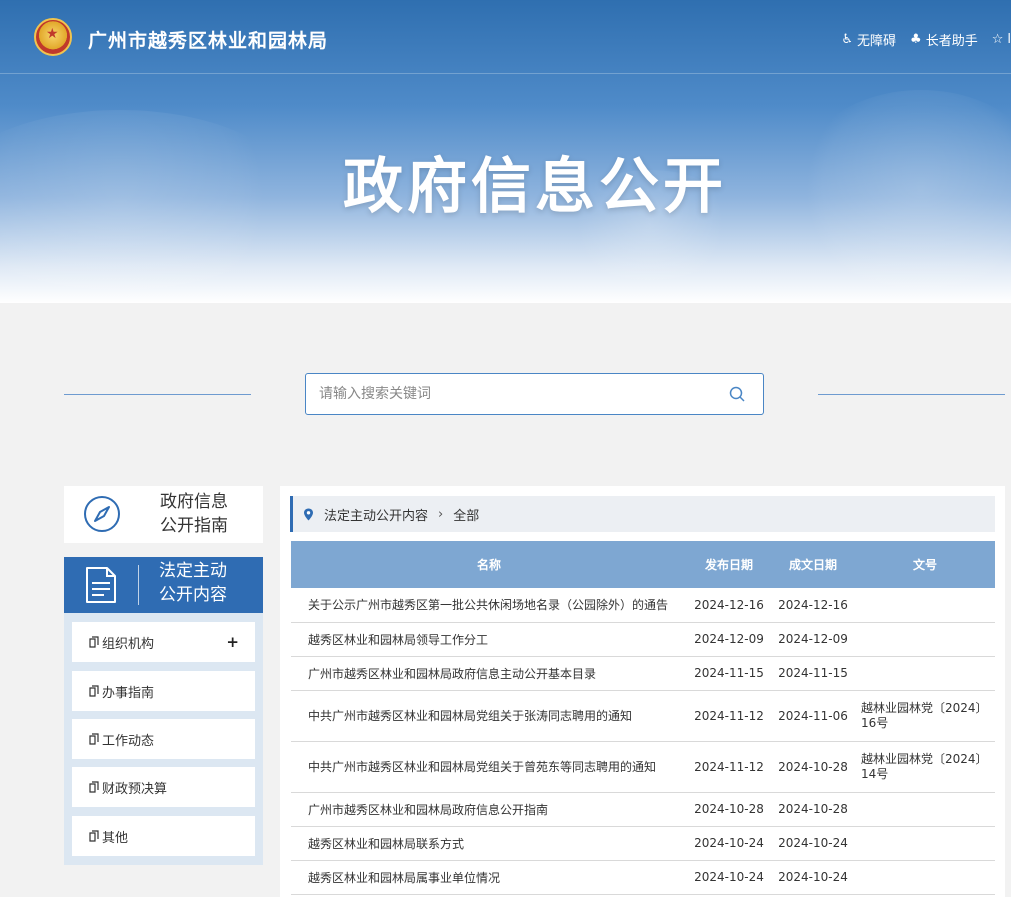 The image size is (1011, 897). What do you see at coordinates (916, 39) in the screenshot?
I see `elder-assist-icon: ♣` at bounding box center [916, 39].